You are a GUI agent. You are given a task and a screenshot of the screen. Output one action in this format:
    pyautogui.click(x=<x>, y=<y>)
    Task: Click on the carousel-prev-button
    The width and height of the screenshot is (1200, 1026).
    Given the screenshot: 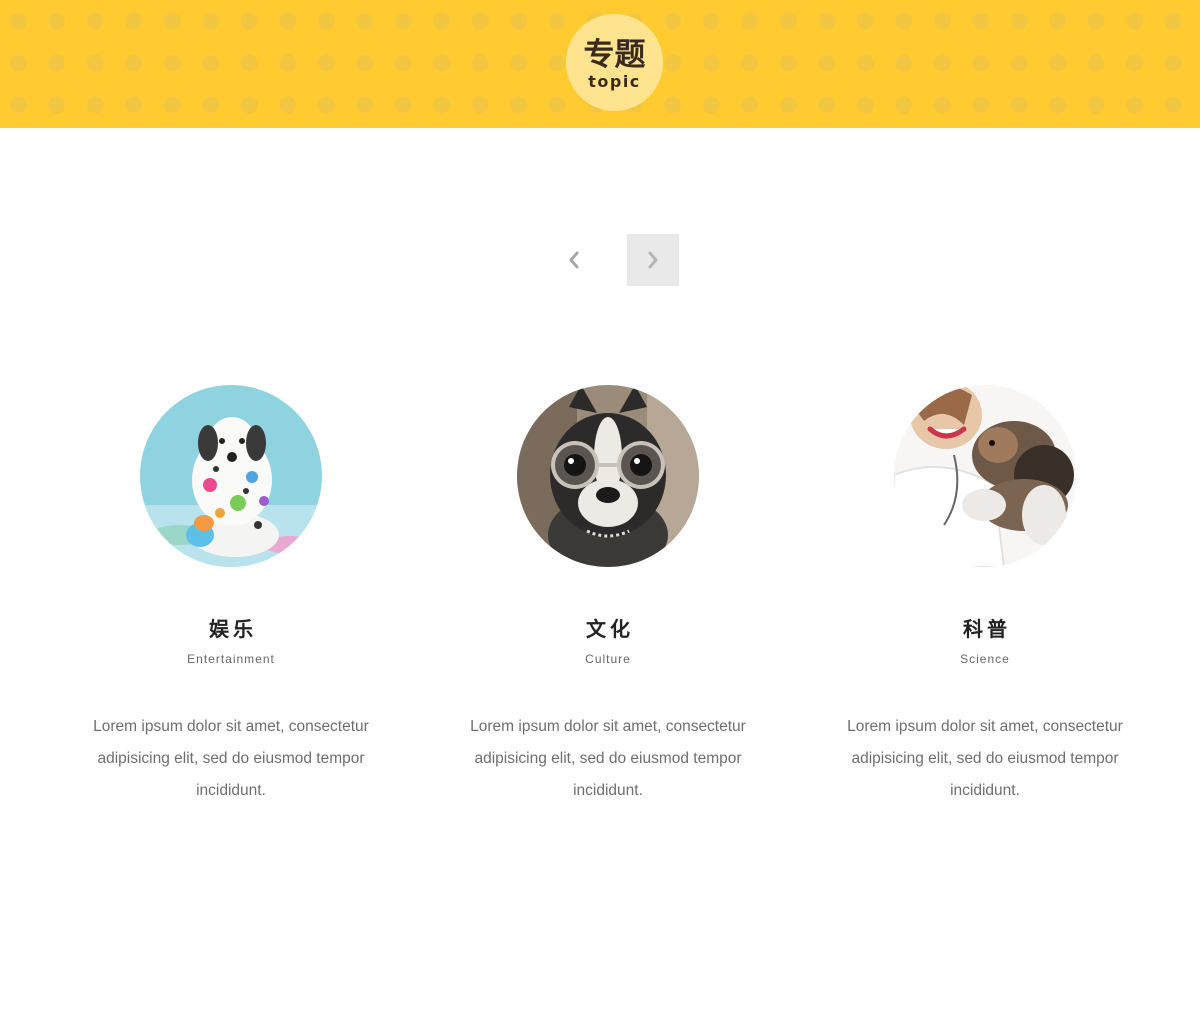 What is the action you would take?
    pyautogui.click(x=574, y=260)
    